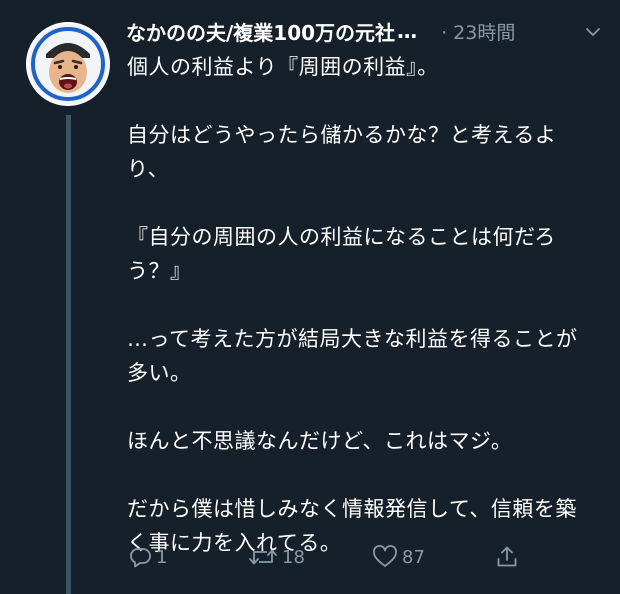  What do you see at coordinates (324, 557) in the screenshot?
I see `tweet-actions: 1 18 87` at bounding box center [324, 557].